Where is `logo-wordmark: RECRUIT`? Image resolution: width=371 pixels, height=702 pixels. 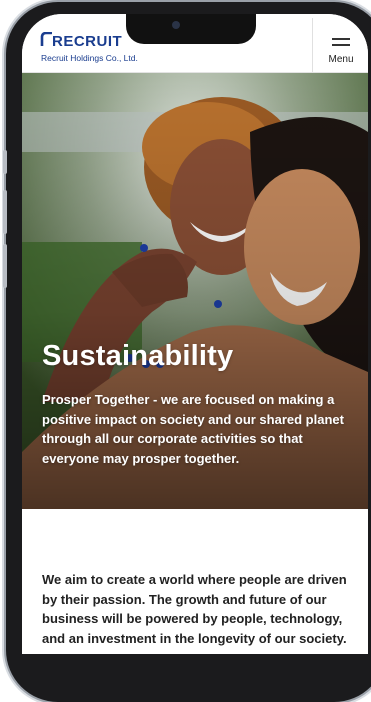
logo-wordmark: RECRUIT is located at coordinates (87, 41).